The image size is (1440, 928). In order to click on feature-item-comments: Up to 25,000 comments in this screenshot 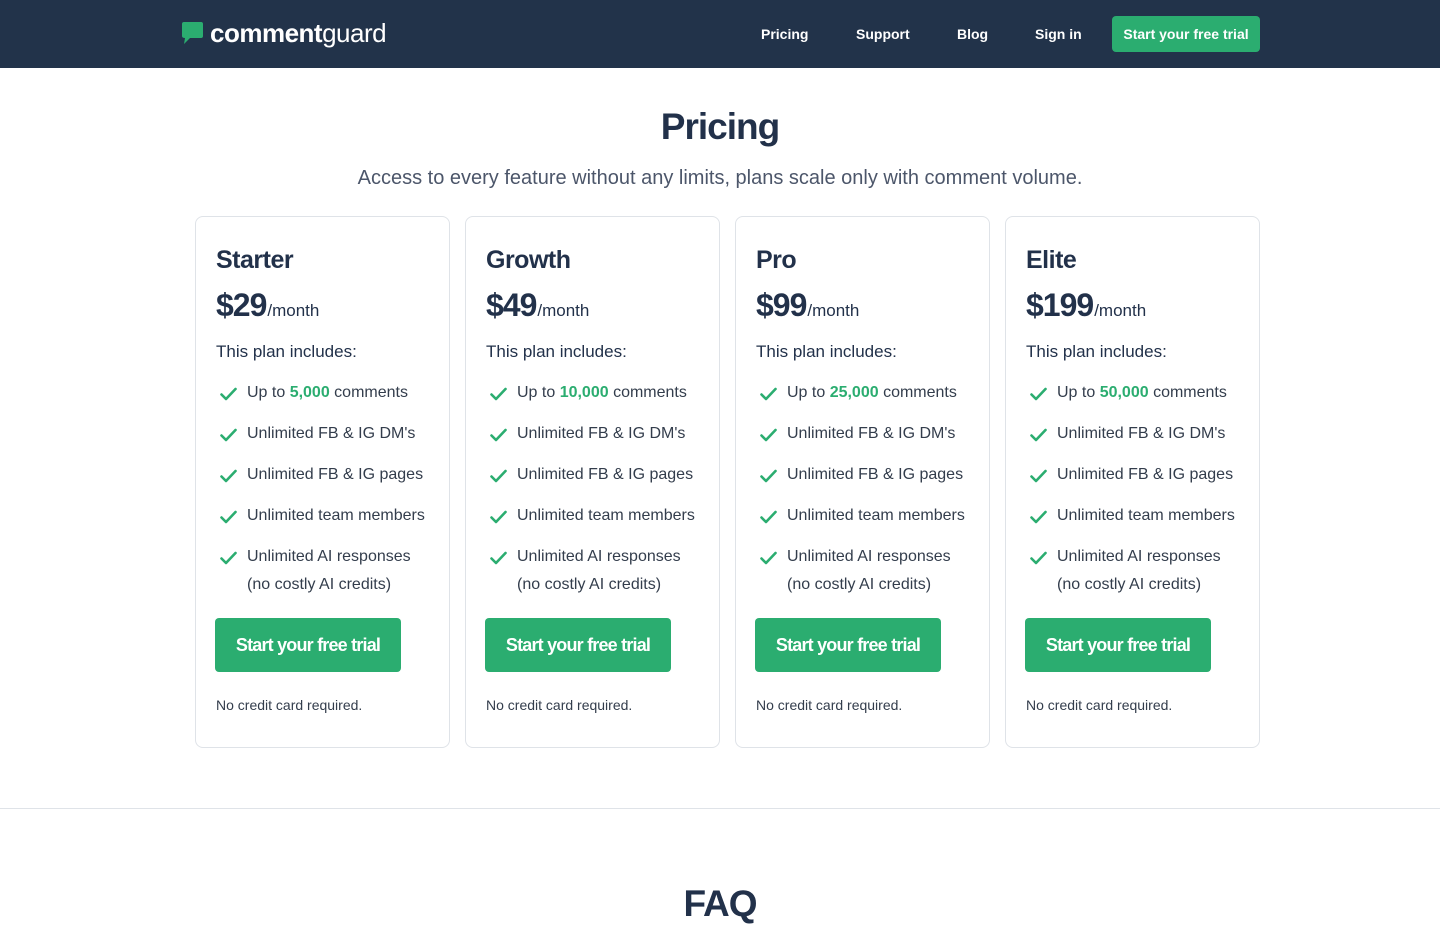, I will do `click(868, 399)`.